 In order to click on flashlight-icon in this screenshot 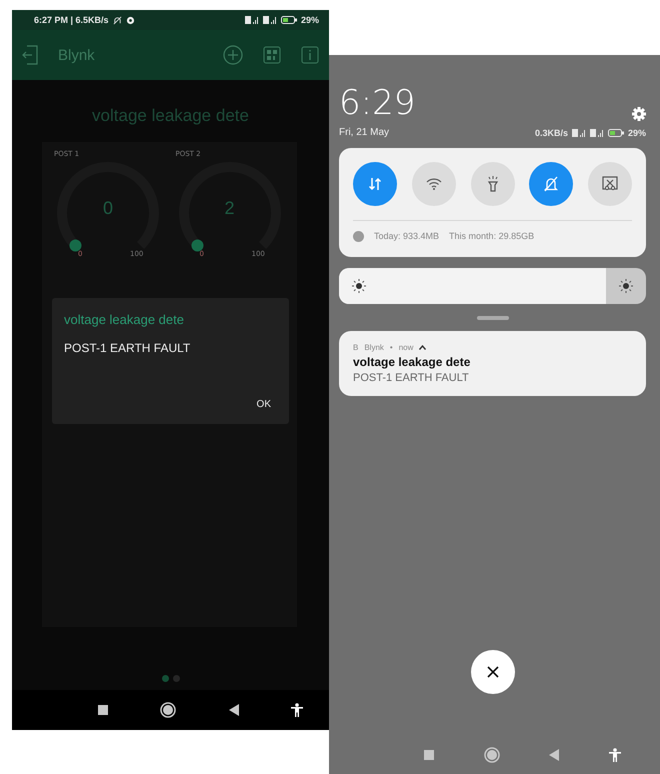, I will do `click(492, 184)`.